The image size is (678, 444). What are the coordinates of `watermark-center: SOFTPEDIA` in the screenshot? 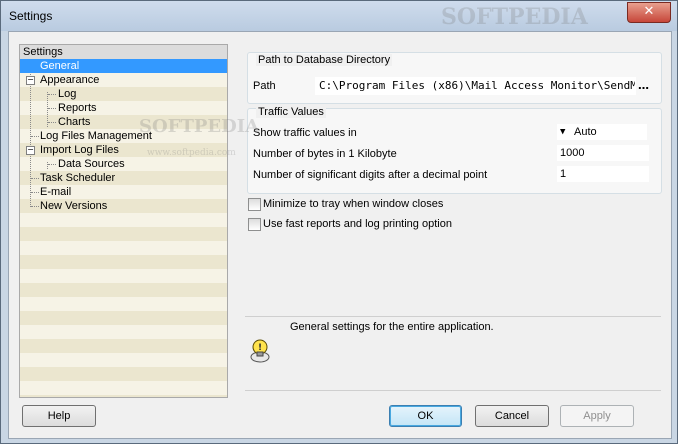 It's located at (199, 126).